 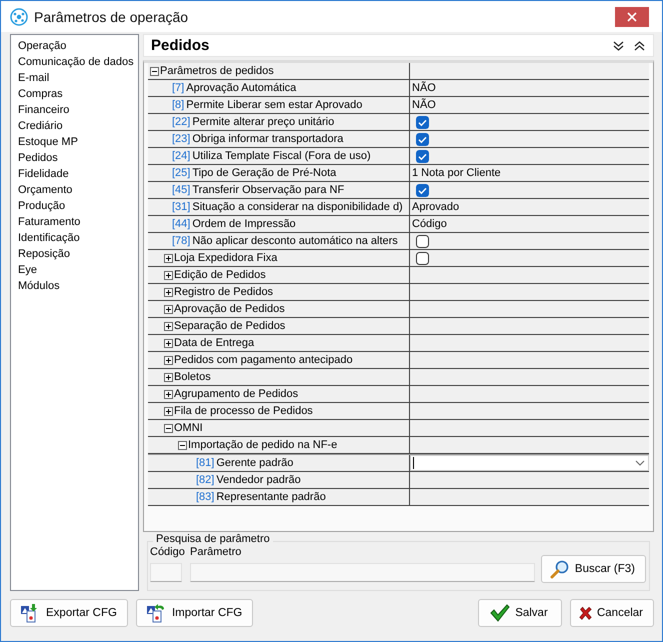 I want to click on sidebar-item: Módulos, so click(x=74, y=286).